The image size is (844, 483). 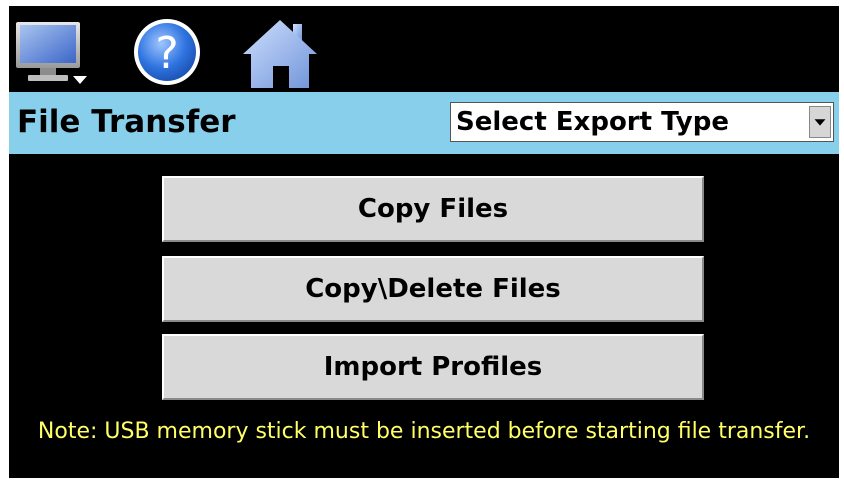 What do you see at coordinates (433, 209) in the screenshot?
I see `copy-files-button: Copy Files` at bounding box center [433, 209].